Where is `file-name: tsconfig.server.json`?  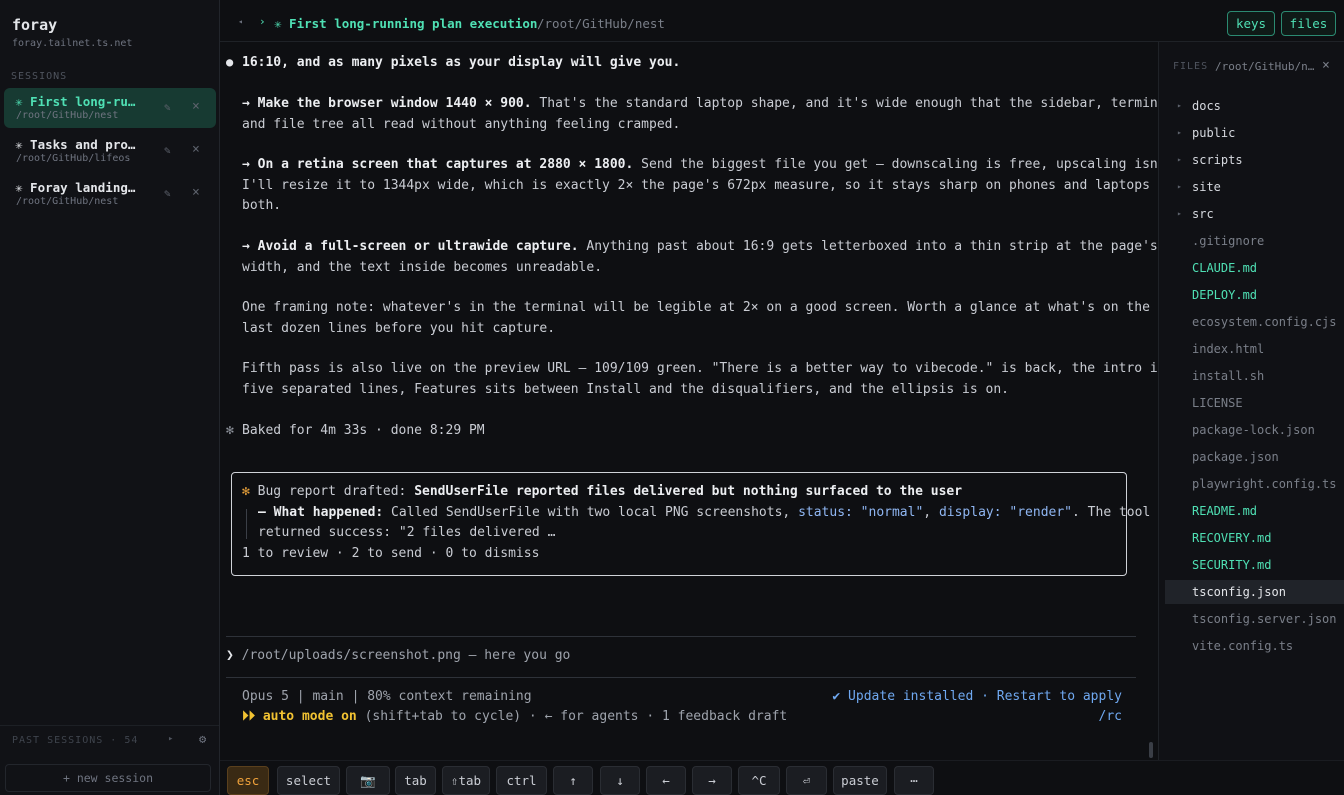 file-name: tsconfig.server.json is located at coordinates (1264, 619).